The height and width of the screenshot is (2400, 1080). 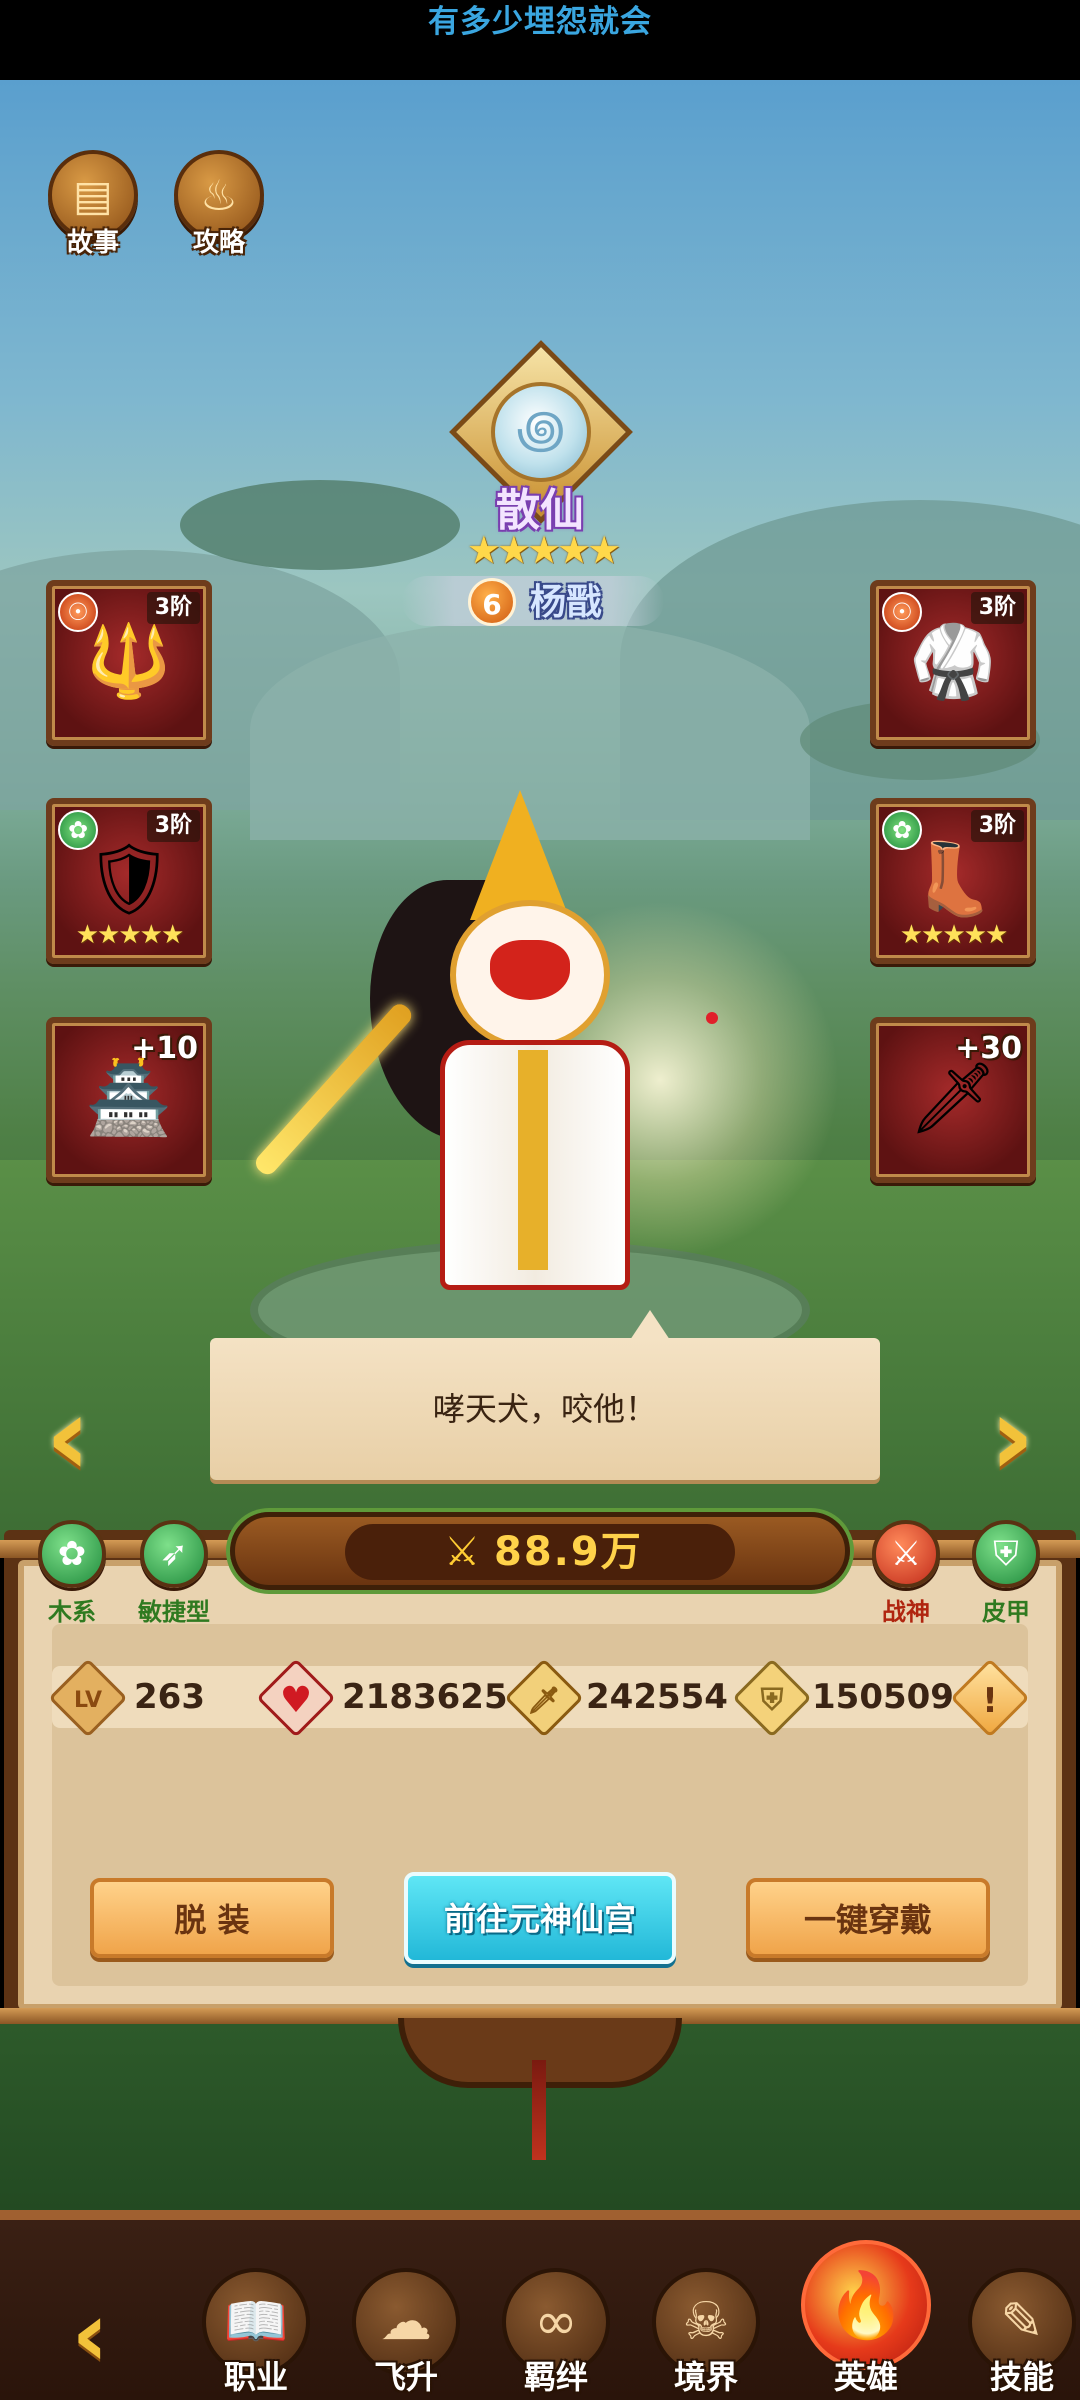 I want to click on next-hero-arrow: ›, so click(x=1012, y=1436).